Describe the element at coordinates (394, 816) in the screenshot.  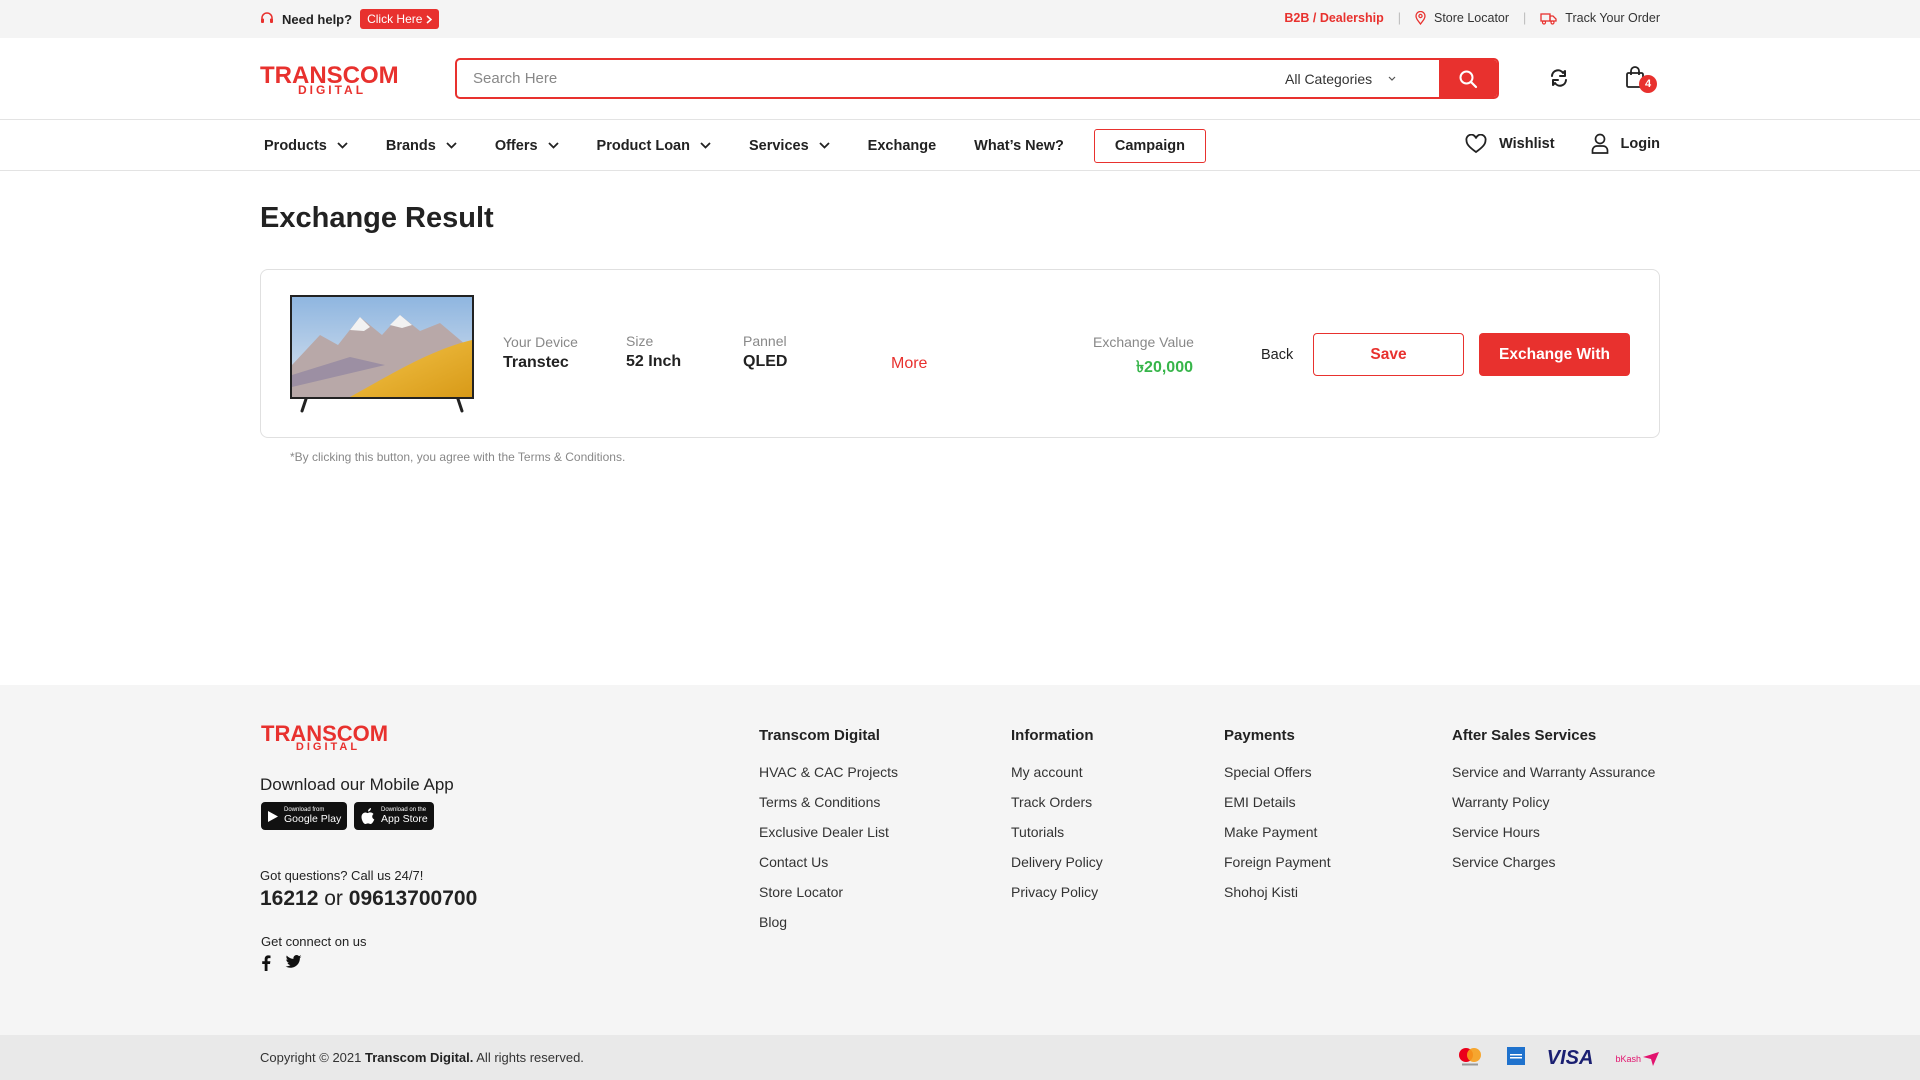
I see `app-store-badge: Download on the App Store` at that location.